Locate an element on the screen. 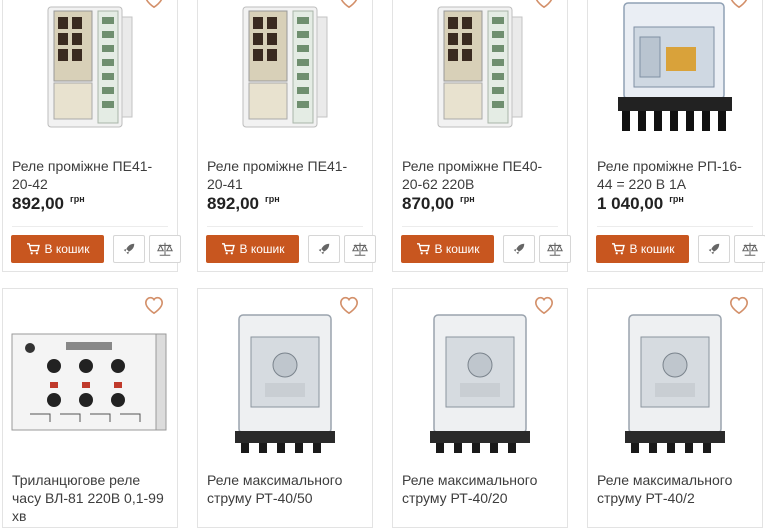 The height and width of the screenshot is (528, 765). product-name: Реле проміжне ПЕ40-20-62 220В is located at coordinates (481, 175).